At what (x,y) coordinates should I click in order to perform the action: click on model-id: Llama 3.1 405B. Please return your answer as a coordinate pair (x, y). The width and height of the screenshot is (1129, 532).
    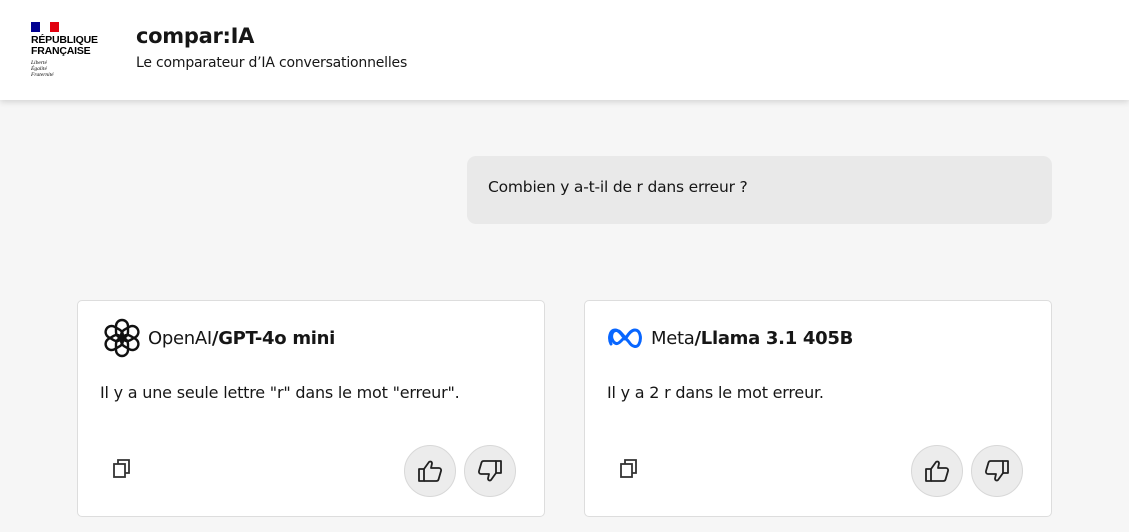
    Looking at the image, I should click on (777, 338).